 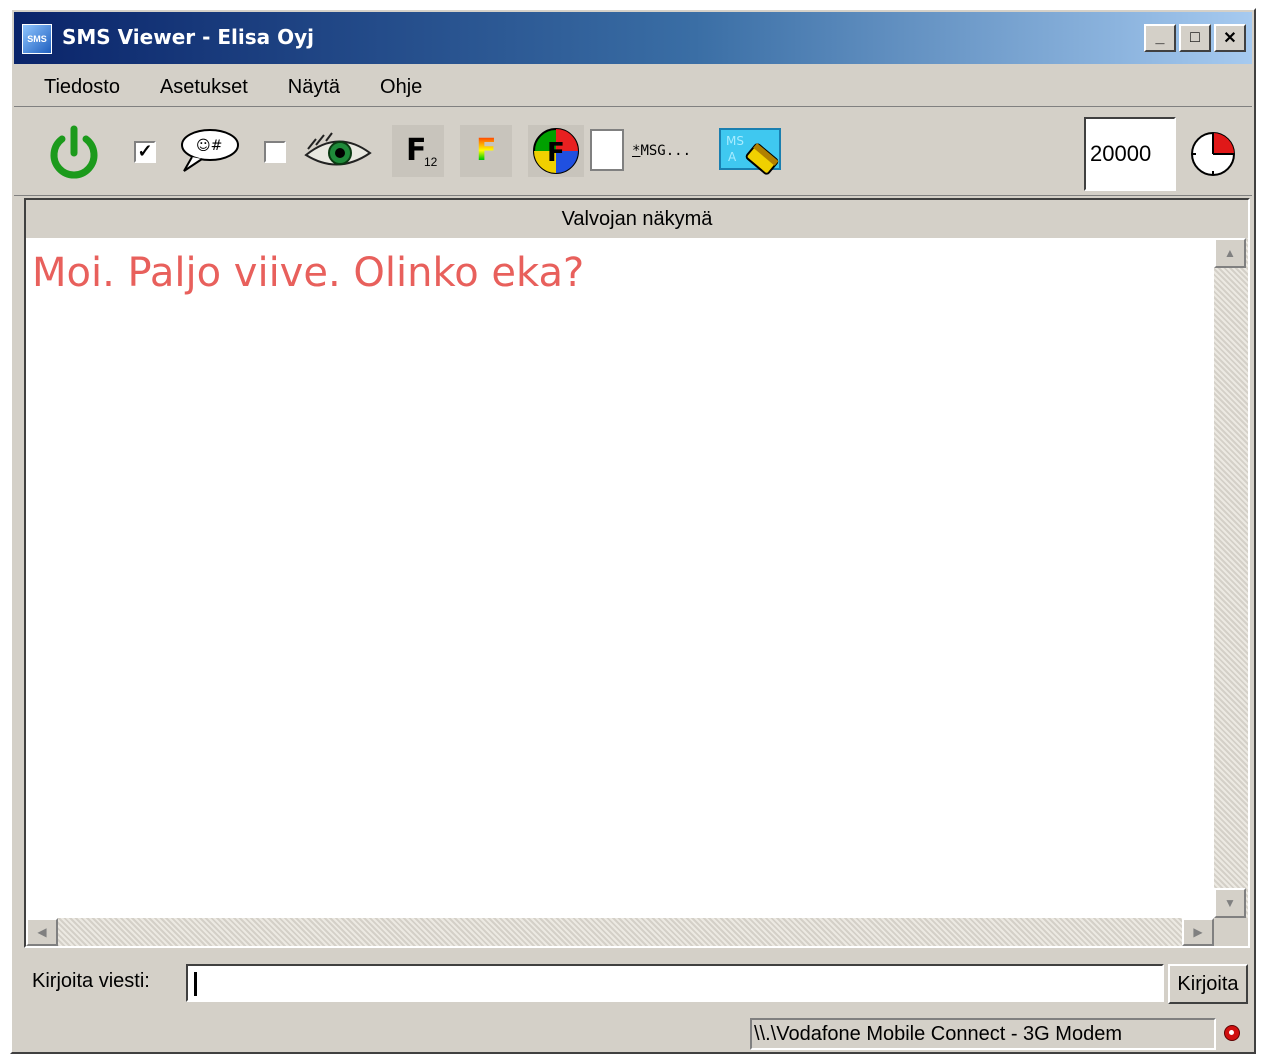 What do you see at coordinates (314, 87) in the screenshot?
I see `menu-nayta: Näytä` at bounding box center [314, 87].